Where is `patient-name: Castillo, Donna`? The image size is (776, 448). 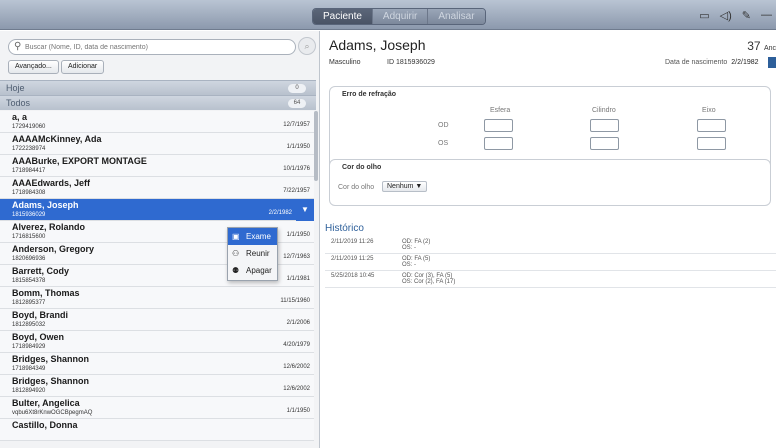
patient-name: Castillo, Donna is located at coordinates (45, 425).